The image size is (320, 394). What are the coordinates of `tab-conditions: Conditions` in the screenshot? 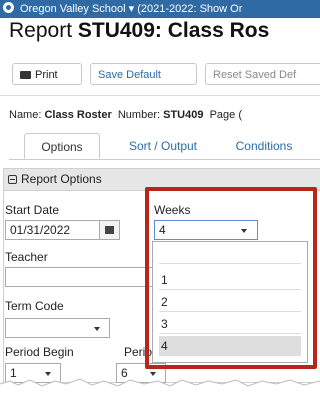 It's located at (264, 146).